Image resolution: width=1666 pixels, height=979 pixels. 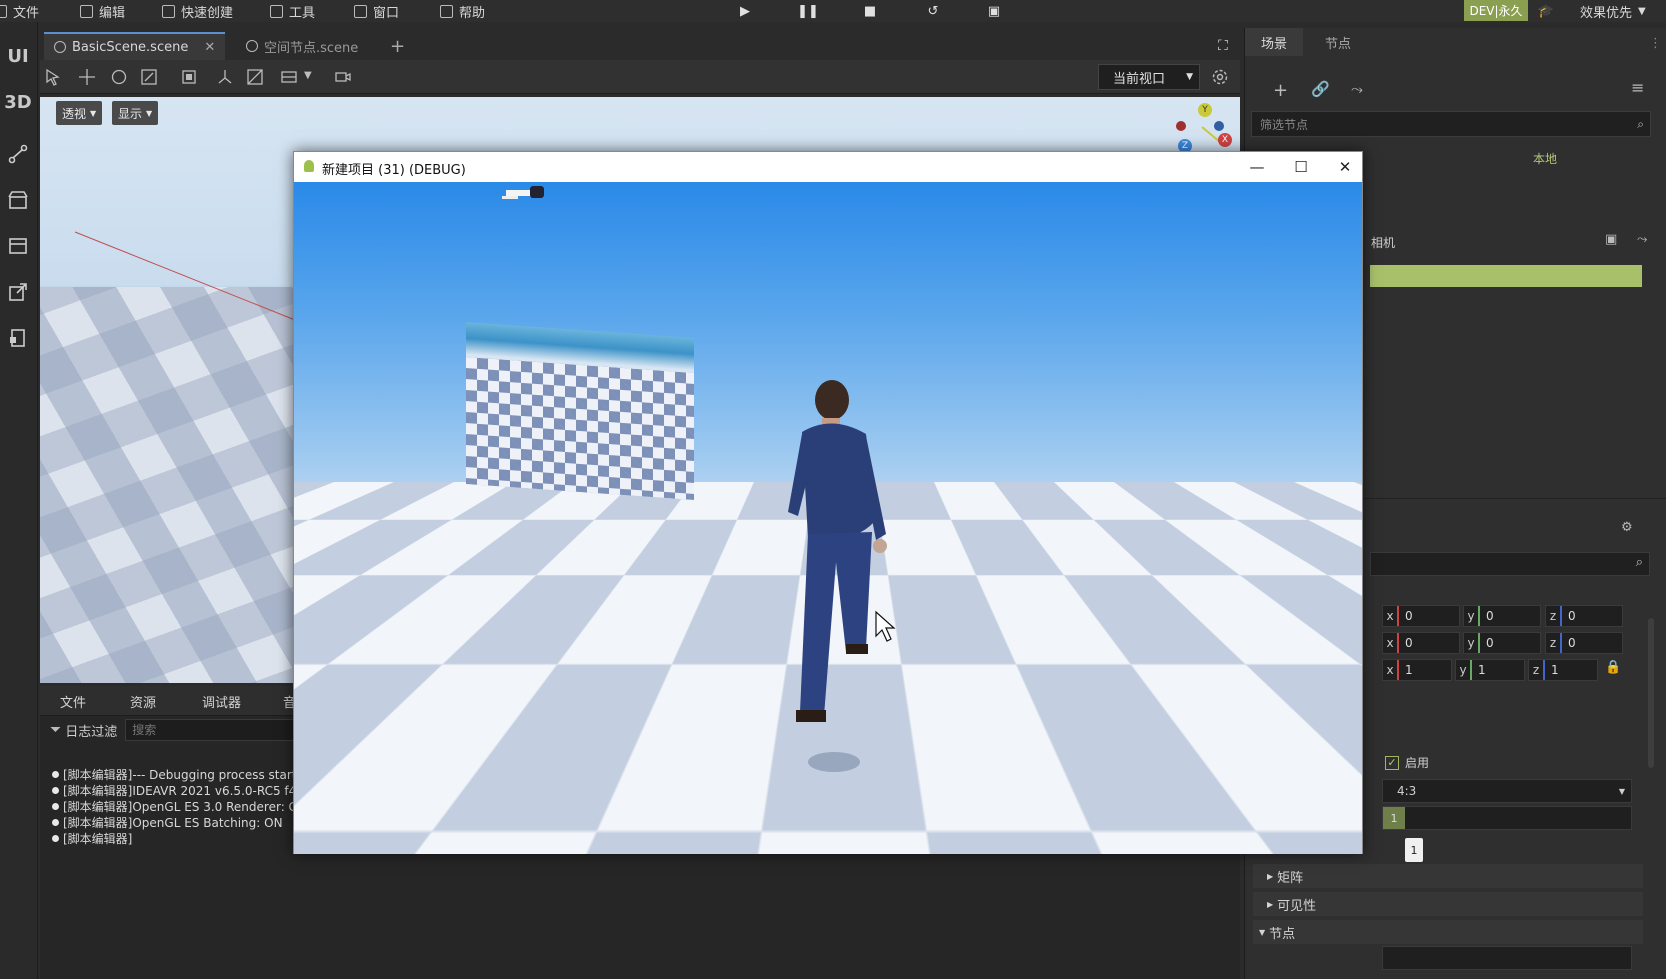 I want to click on frame-icon, so click(x=360, y=11).